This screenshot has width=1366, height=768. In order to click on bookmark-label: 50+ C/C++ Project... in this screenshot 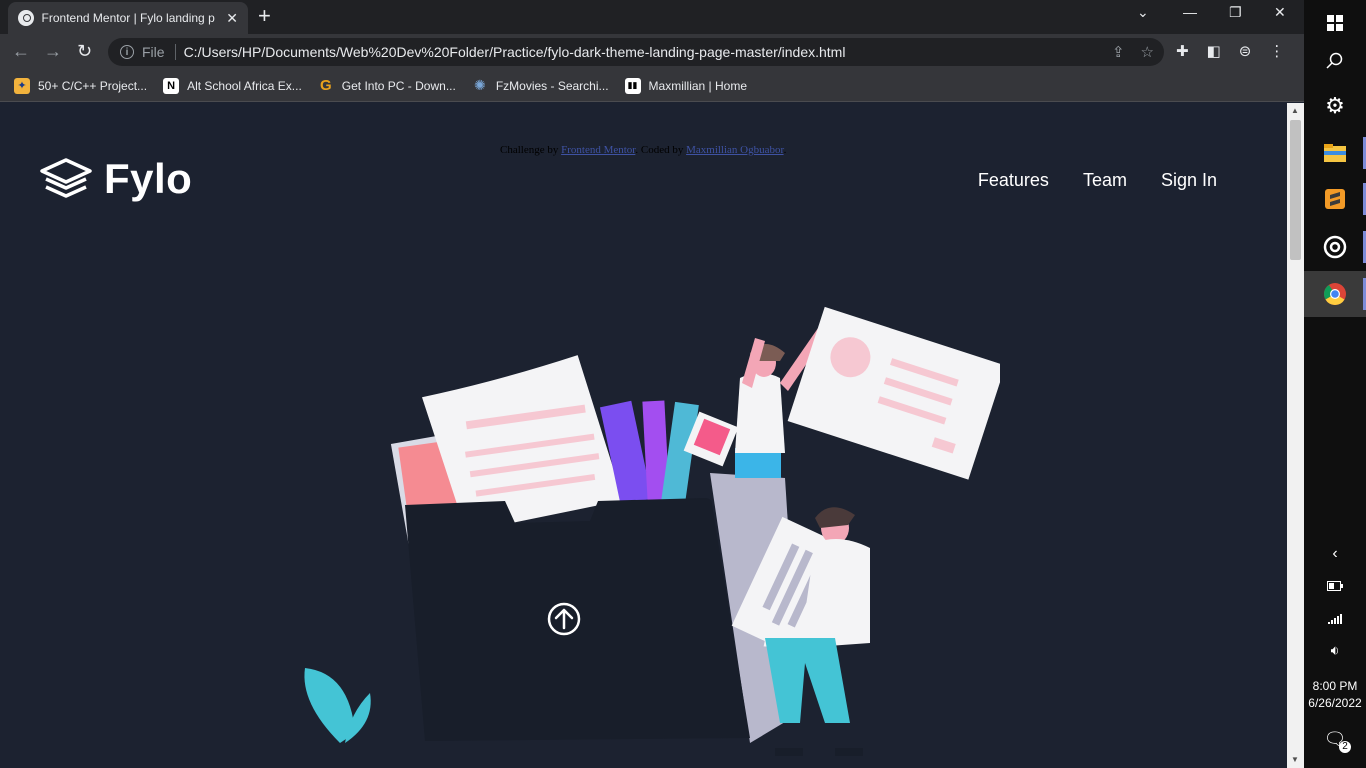, I will do `click(93, 85)`.